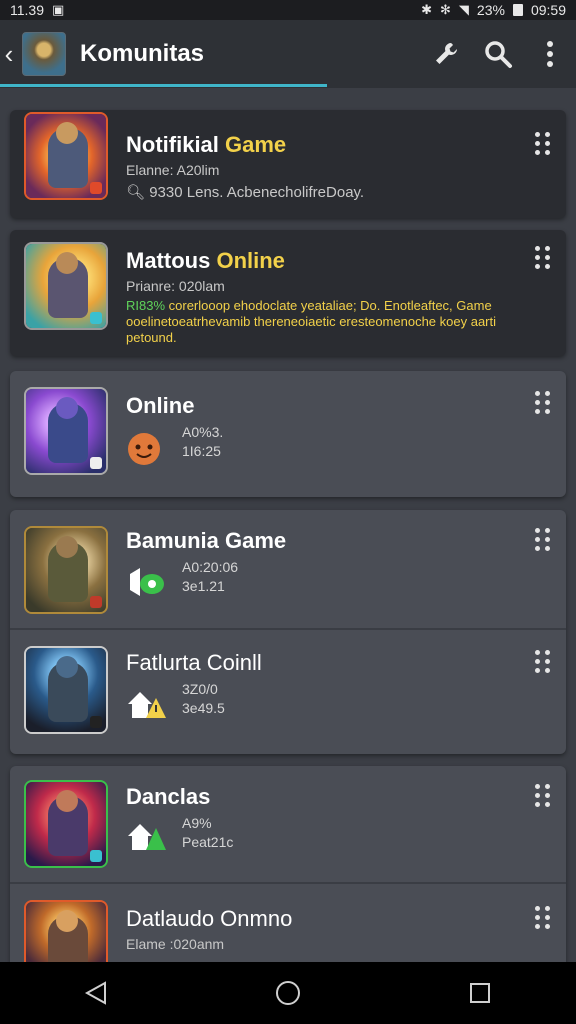 This screenshot has width=576, height=1024. Describe the element at coordinates (146, 838) in the screenshot. I see `home-up-icon` at that location.